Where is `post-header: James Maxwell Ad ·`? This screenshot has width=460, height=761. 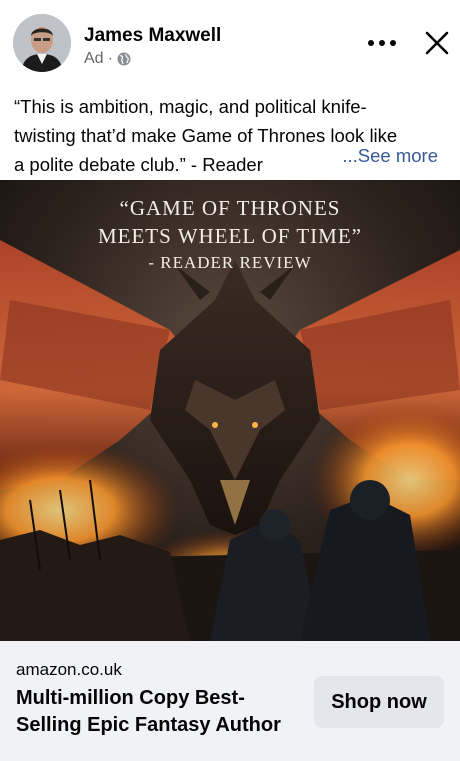
post-header: James Maxwell Ad · is located at coordinates (230, 43).